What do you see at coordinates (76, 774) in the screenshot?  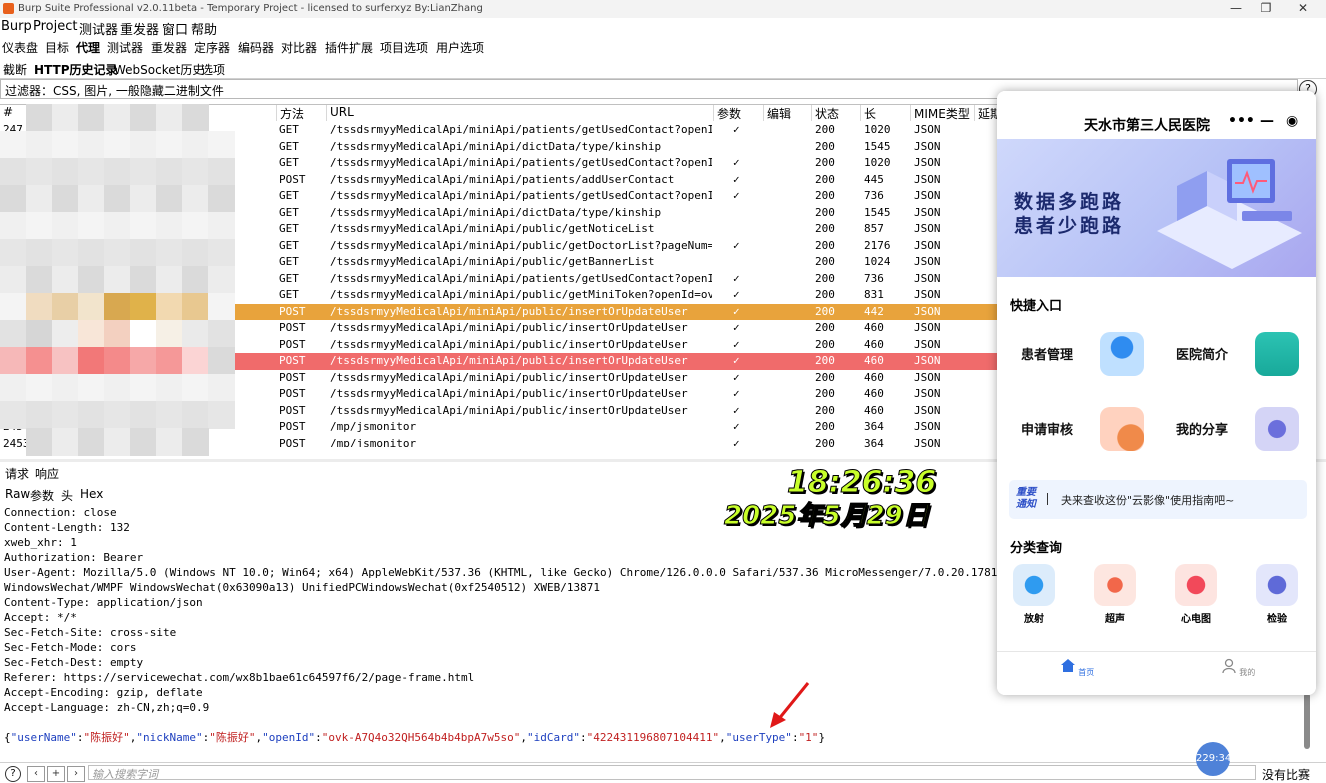 I see `next-icon: ›` at bounding box center [76, 774].